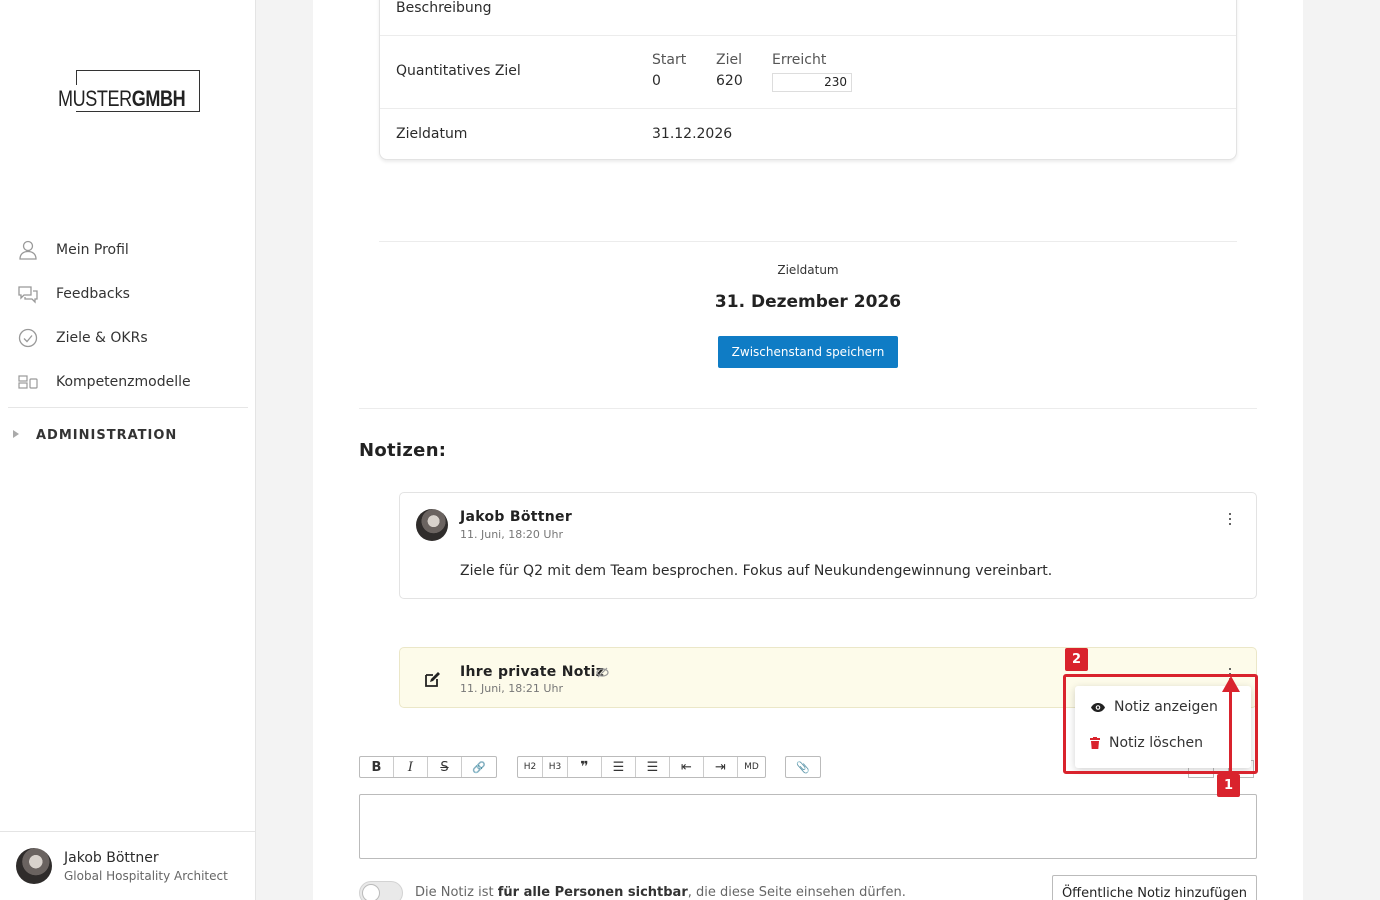 This screenshot has height=900, width=1380. What do you see at coordinates (656, 81) in the screenshot?
I see `start-value: 0` at bounding box center [656, 81].